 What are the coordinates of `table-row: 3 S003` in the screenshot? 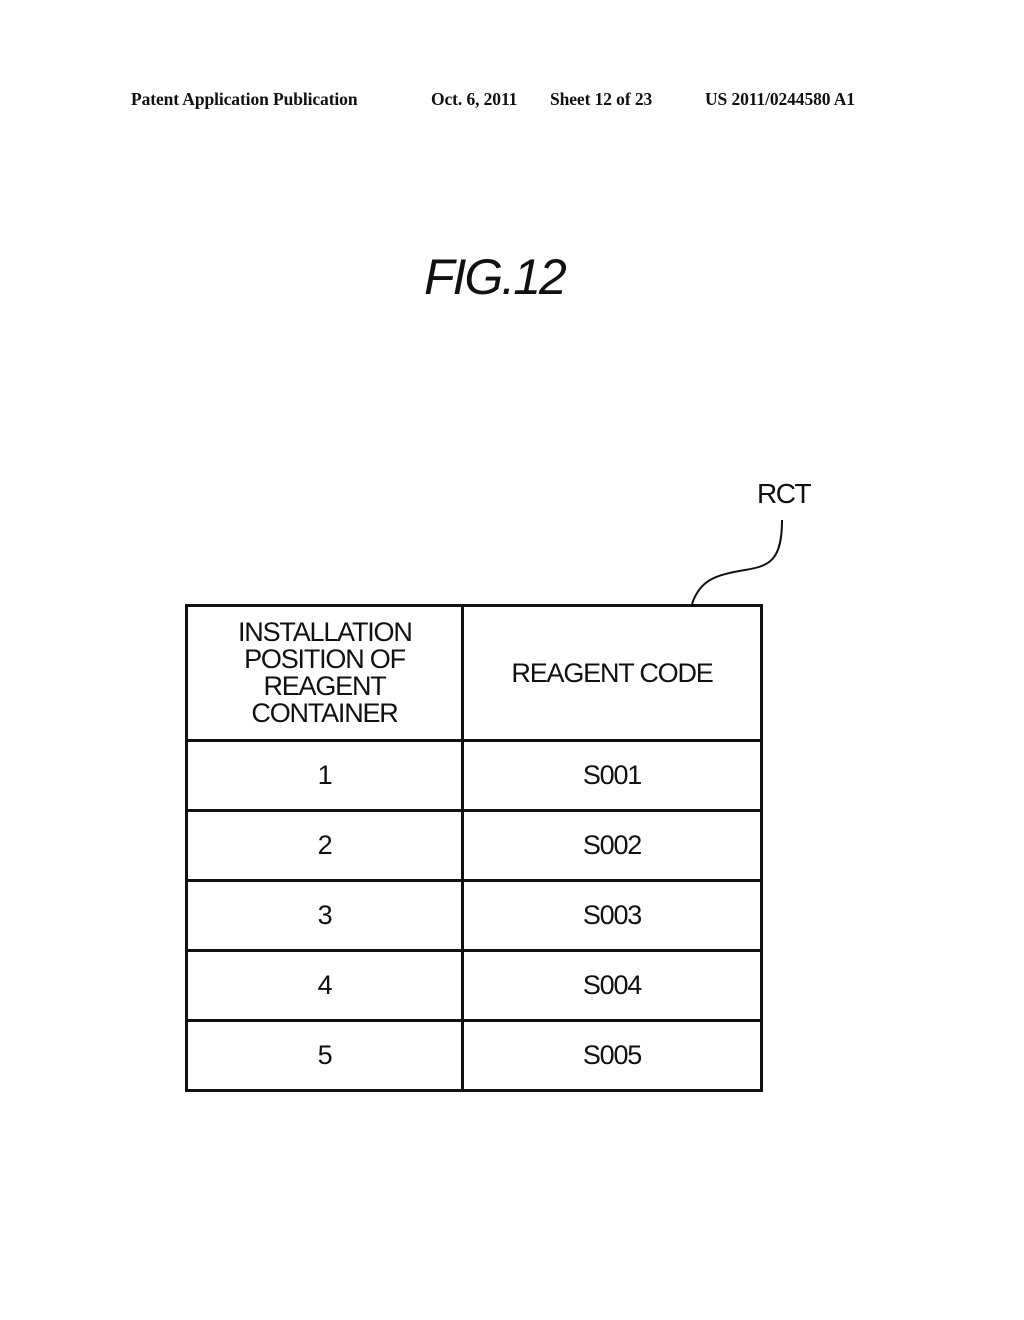 It's located at (474, 915).